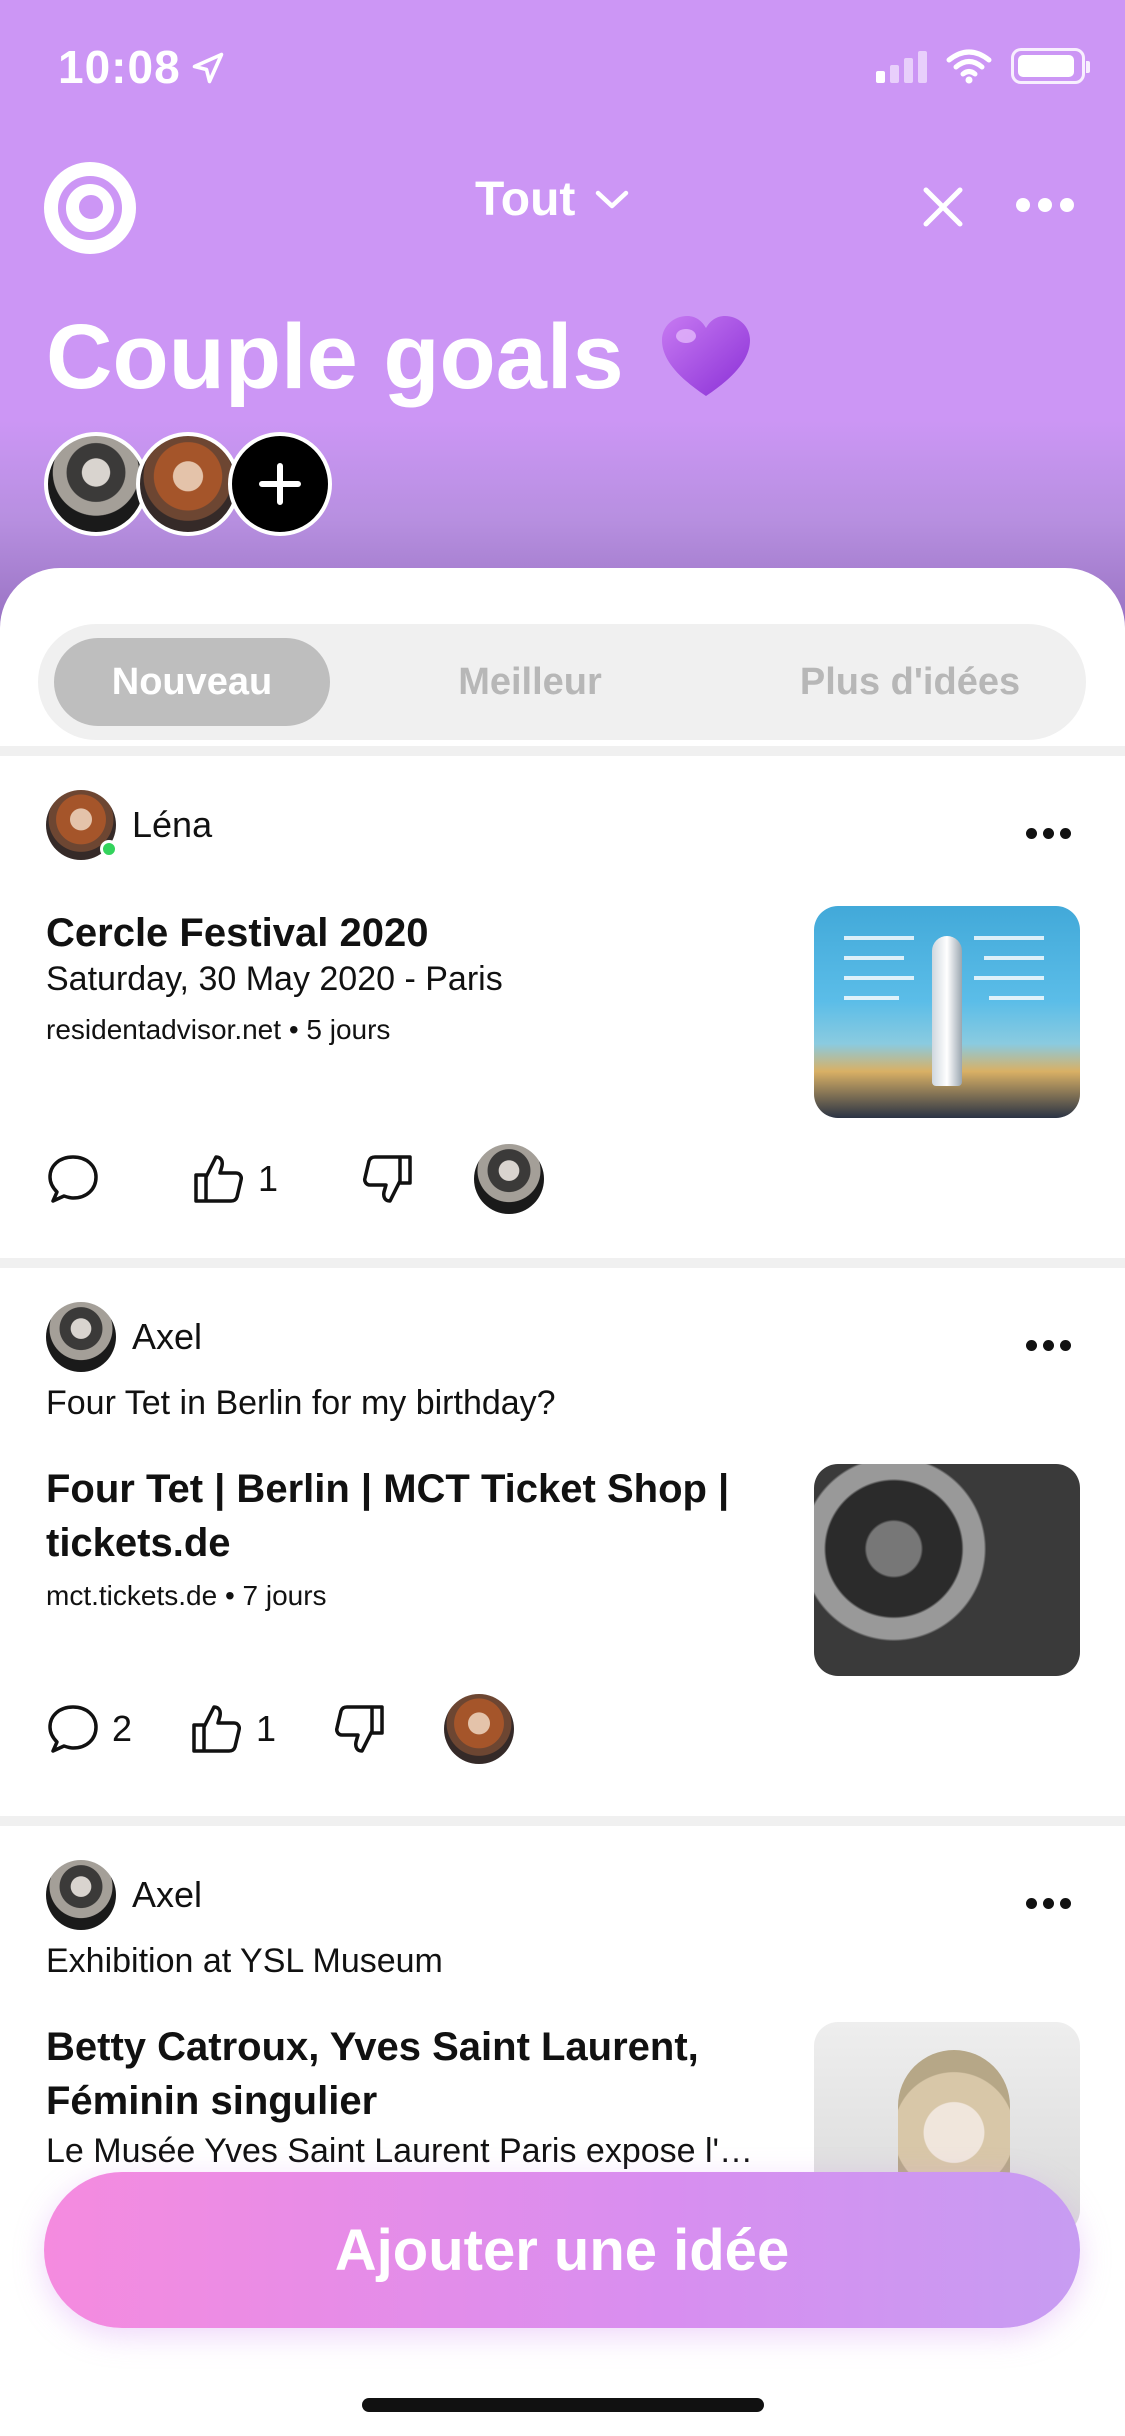  What do you see at coordinates (530, 682) in the screenshot?
I see `tab-meilleur: Meilleur` at bounding box center [530, 682].